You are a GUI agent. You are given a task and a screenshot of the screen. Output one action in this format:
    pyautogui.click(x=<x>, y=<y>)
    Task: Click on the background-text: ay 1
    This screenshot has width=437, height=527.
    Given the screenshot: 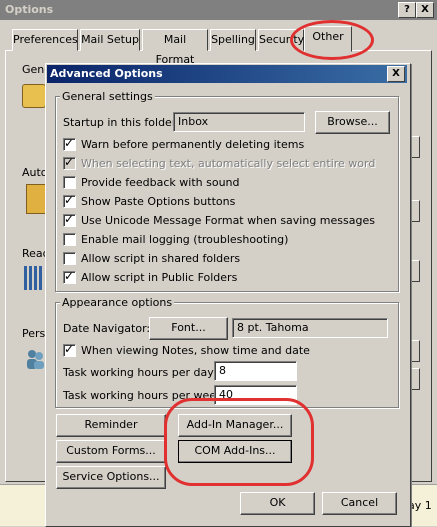 What is the action you would take?
    pyautogui.click(x=420, y=505)
    